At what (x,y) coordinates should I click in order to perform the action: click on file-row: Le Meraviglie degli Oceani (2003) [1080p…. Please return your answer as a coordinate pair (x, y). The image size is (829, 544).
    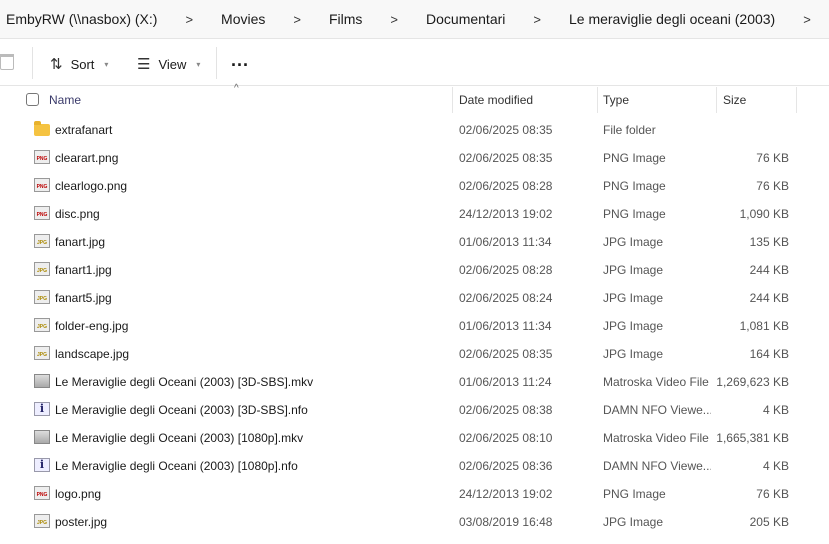
    Looking at the image, I should click on (414, 438).